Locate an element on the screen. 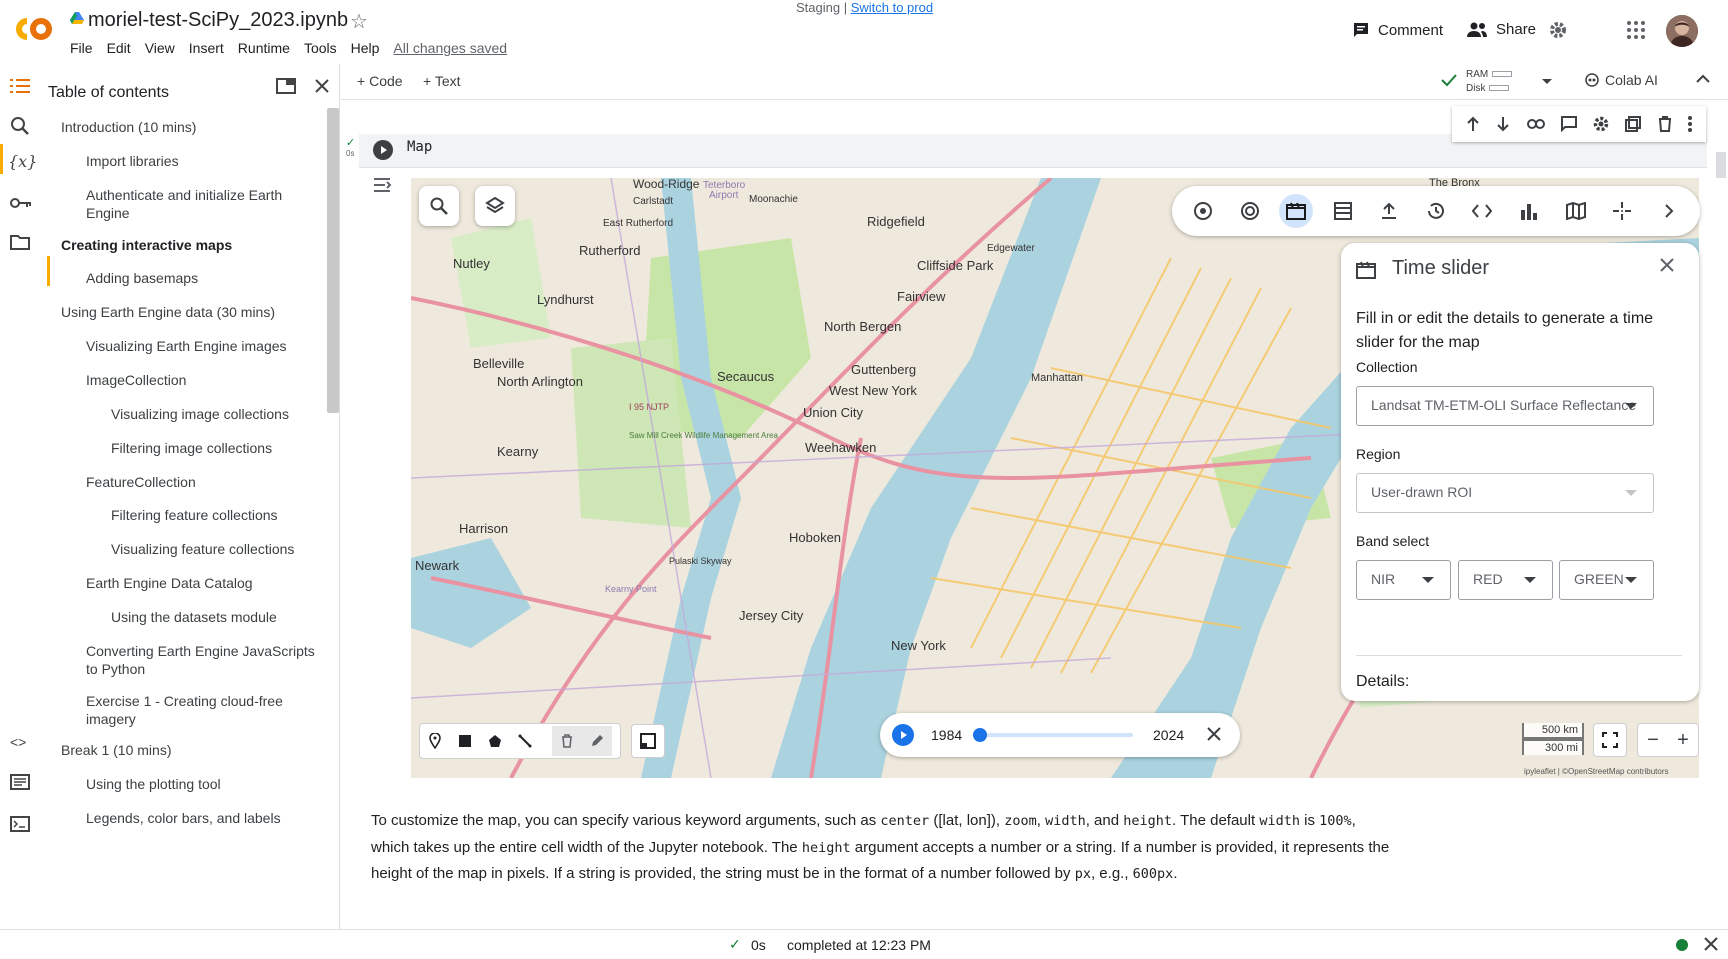  band-select-3: GREEN is located at coordinates (1606, 580).